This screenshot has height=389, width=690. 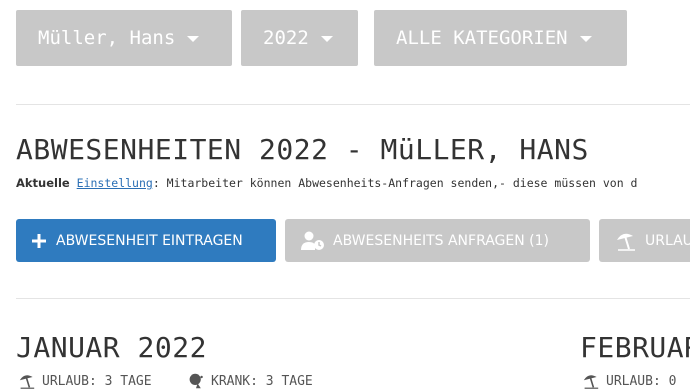 What do you see at coordinates (644, 240) in the screenshot?
I see `vacation-button: URLAU` at bounding box center [644, 240].